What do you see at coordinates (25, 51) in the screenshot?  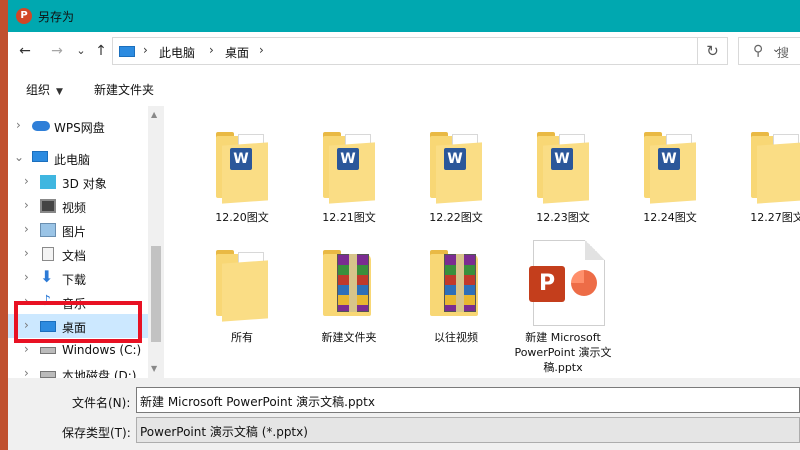 I see `back-arrow-icon: ←` at bounding box center [25, 51].